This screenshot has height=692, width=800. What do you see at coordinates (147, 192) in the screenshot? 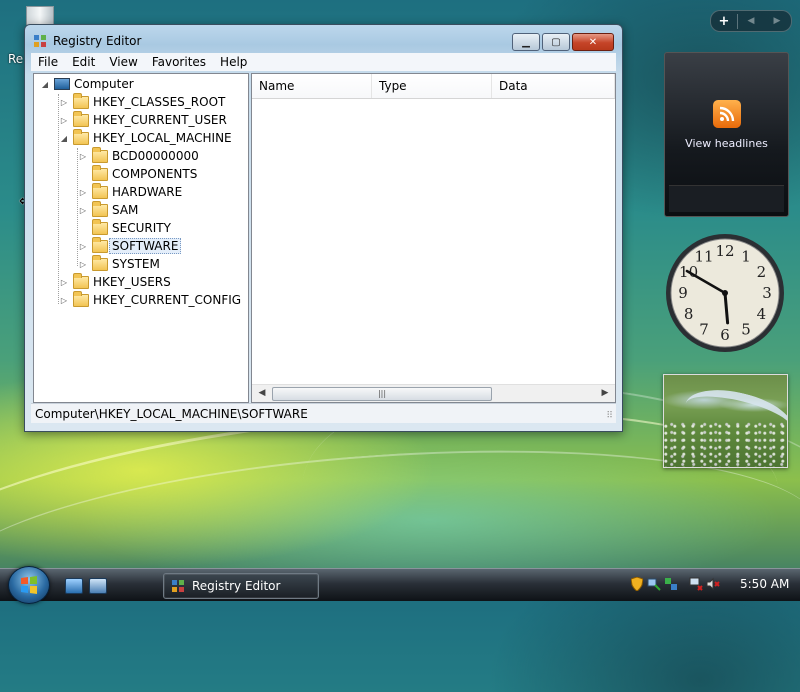
I see `tree-label: HARDWARE` at bounding box center [147, 192].